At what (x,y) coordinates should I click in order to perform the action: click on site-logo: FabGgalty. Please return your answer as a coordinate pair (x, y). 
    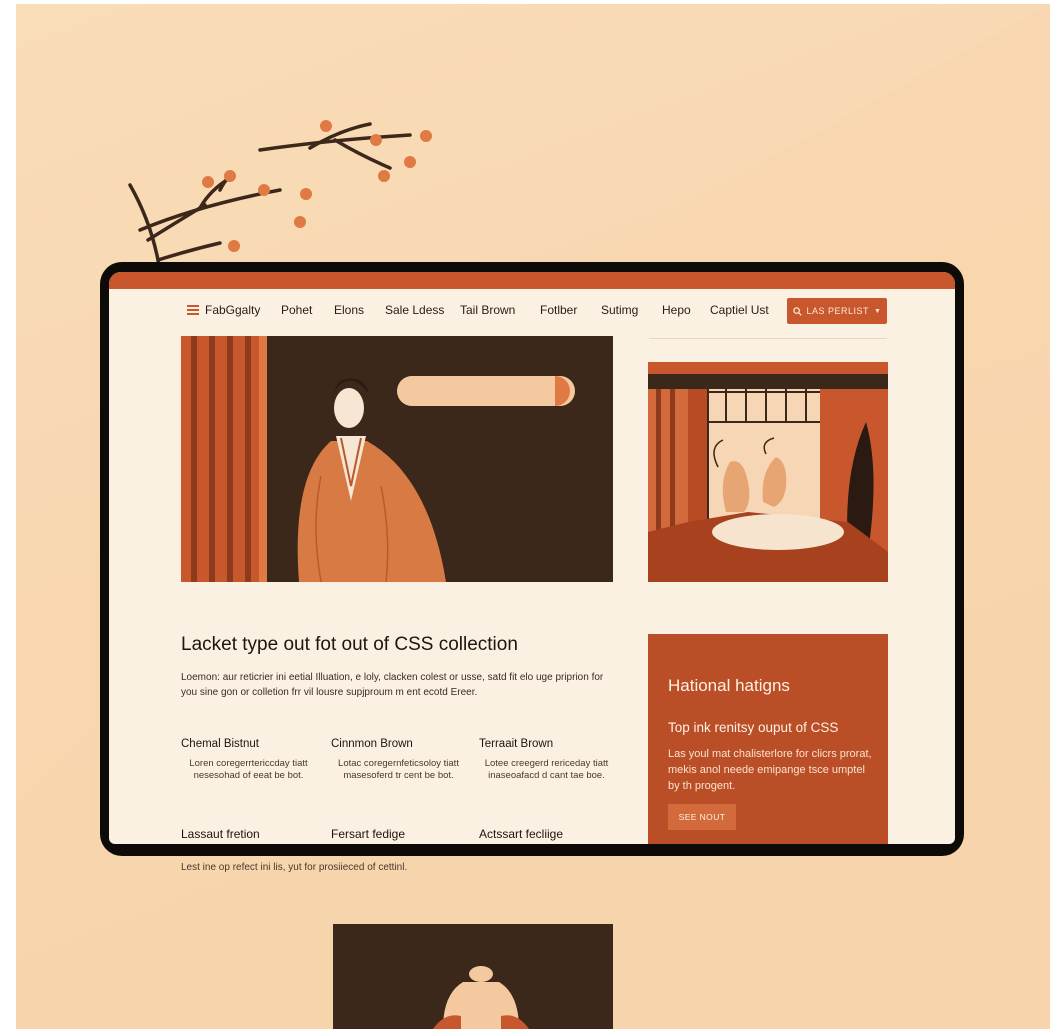
    Looking at the image, I should click on (223, 310).